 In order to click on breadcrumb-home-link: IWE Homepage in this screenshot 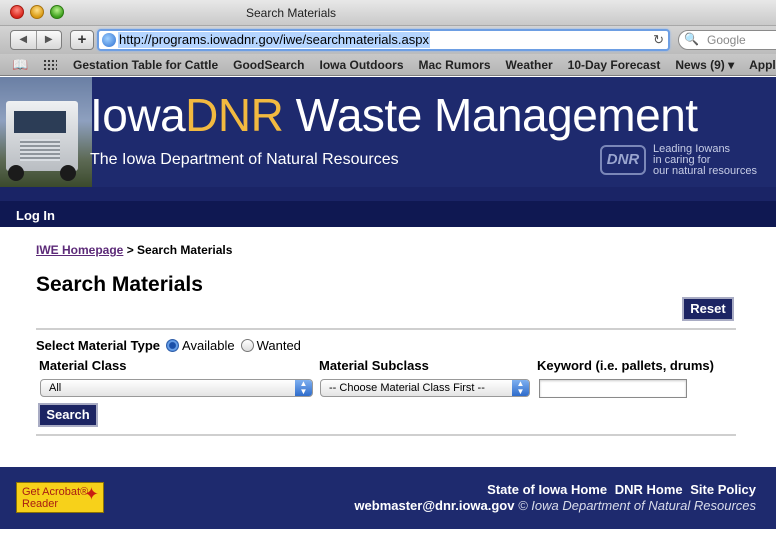, I will do `click(79, 250)`.